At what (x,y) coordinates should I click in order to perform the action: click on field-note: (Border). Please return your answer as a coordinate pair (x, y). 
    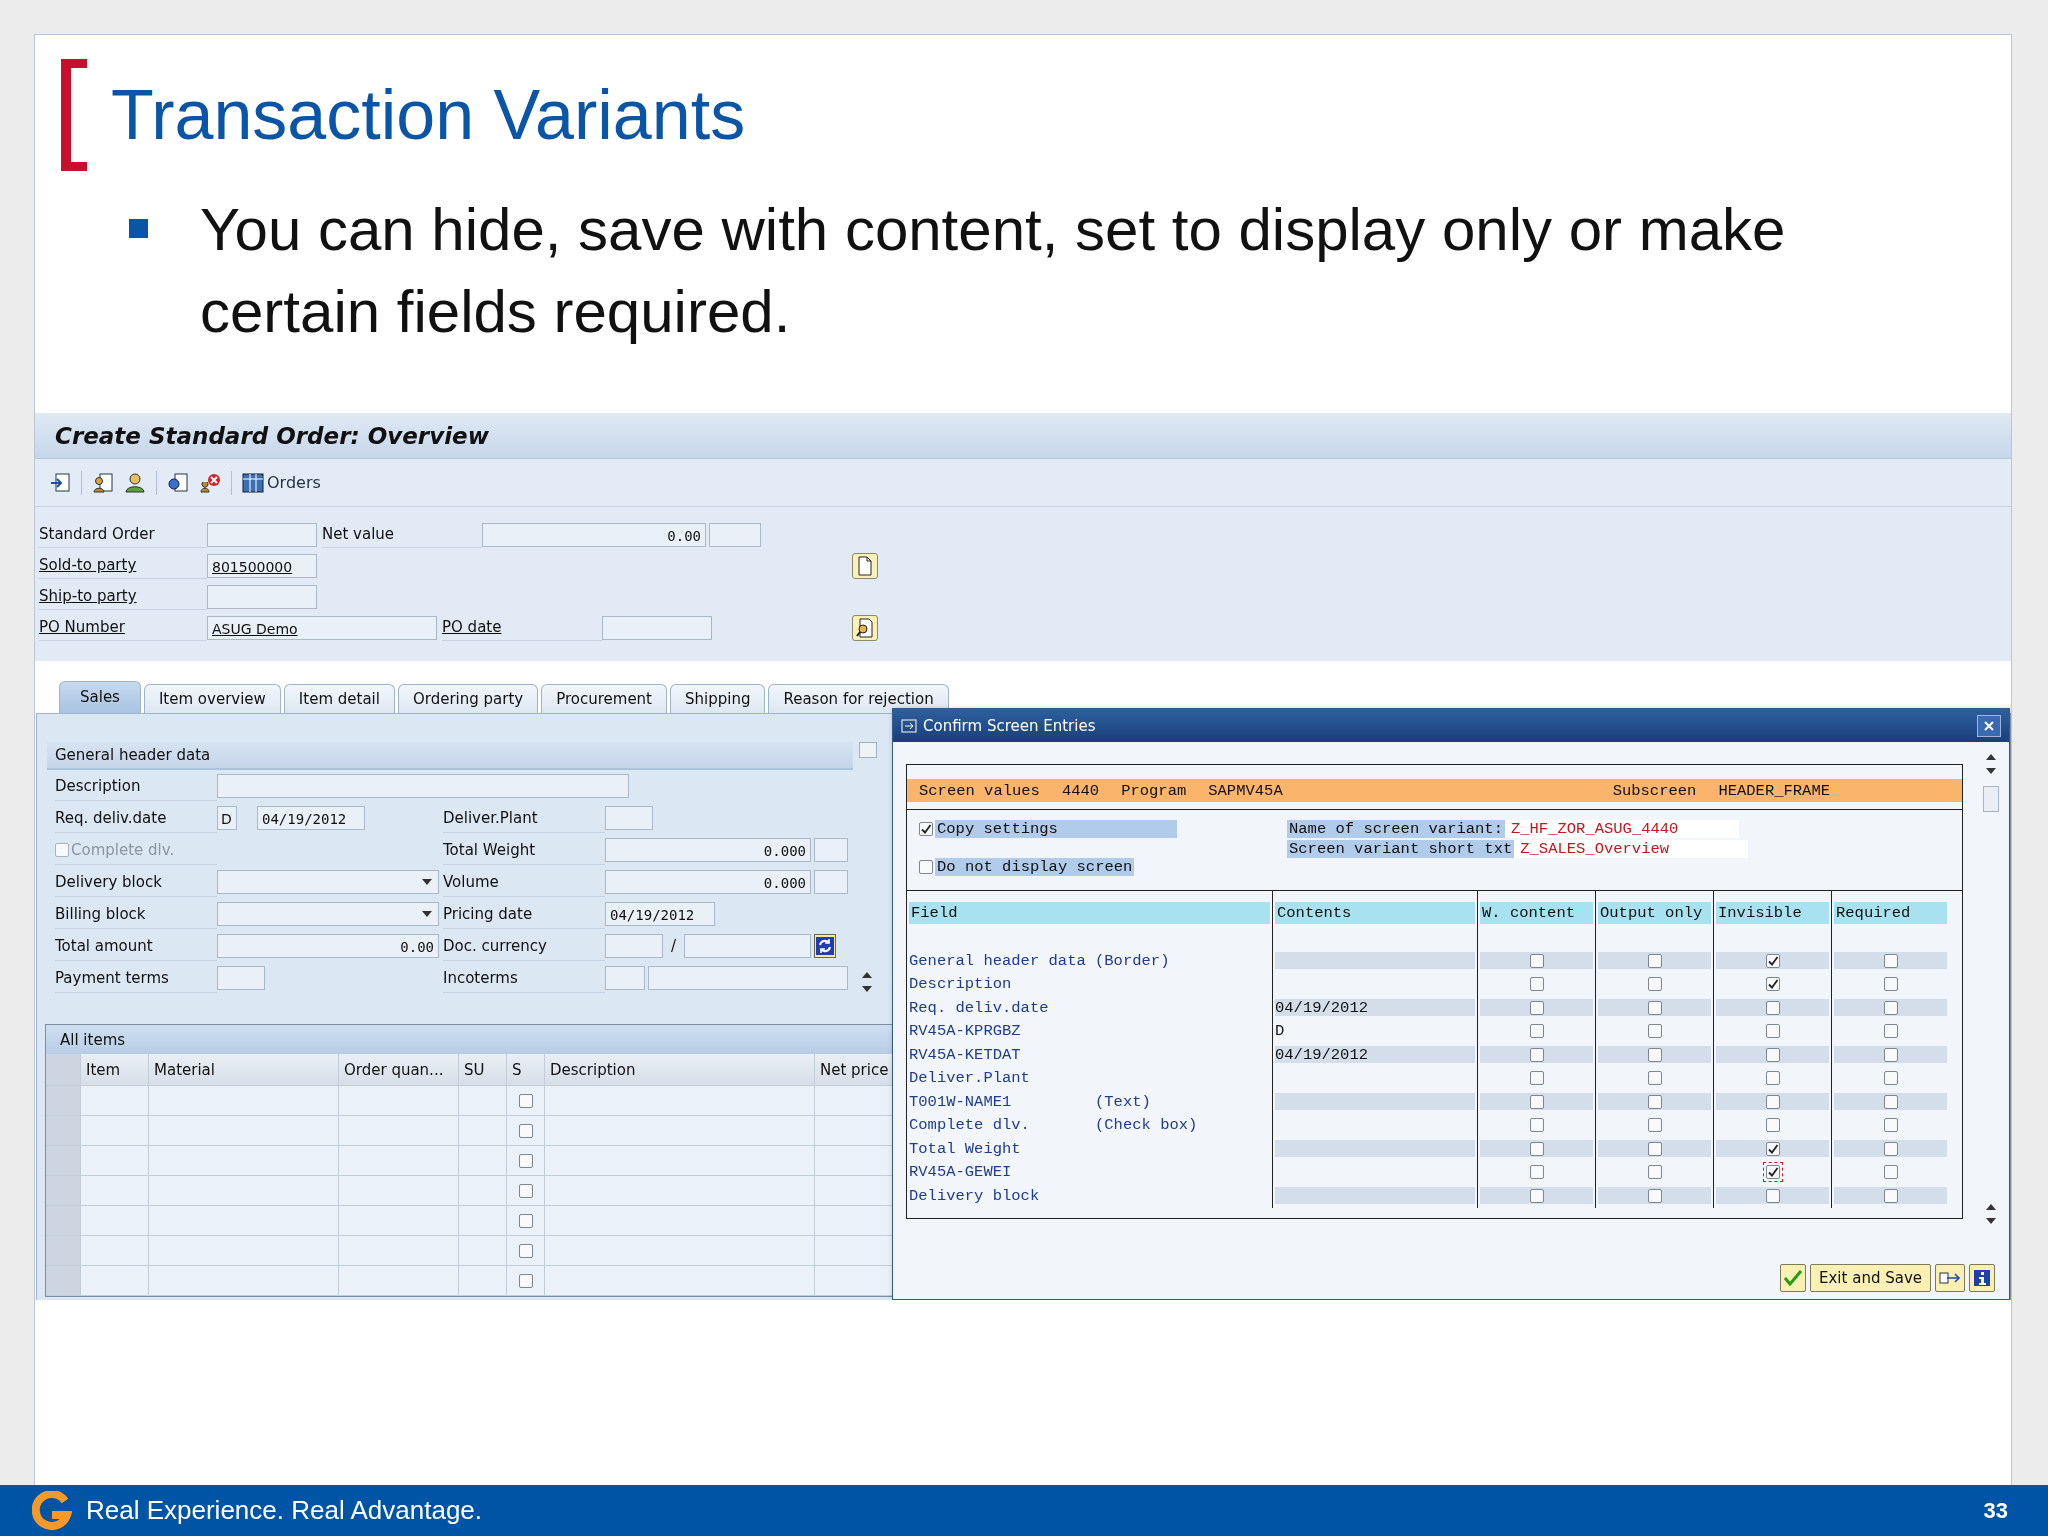
    Looking at the image, I should click on (1132, 960).